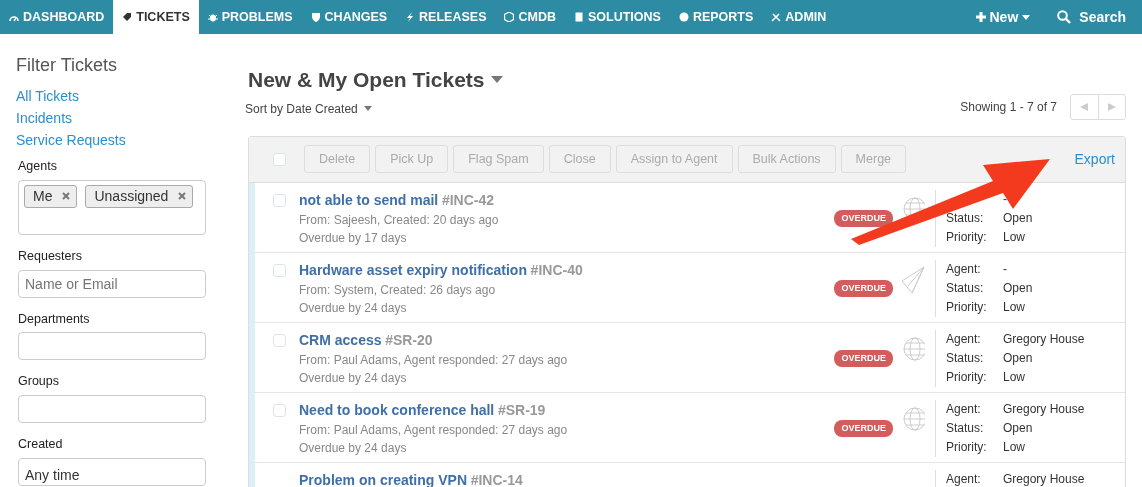  I want to click on ticket-title: CRM access, so click(340, 339).